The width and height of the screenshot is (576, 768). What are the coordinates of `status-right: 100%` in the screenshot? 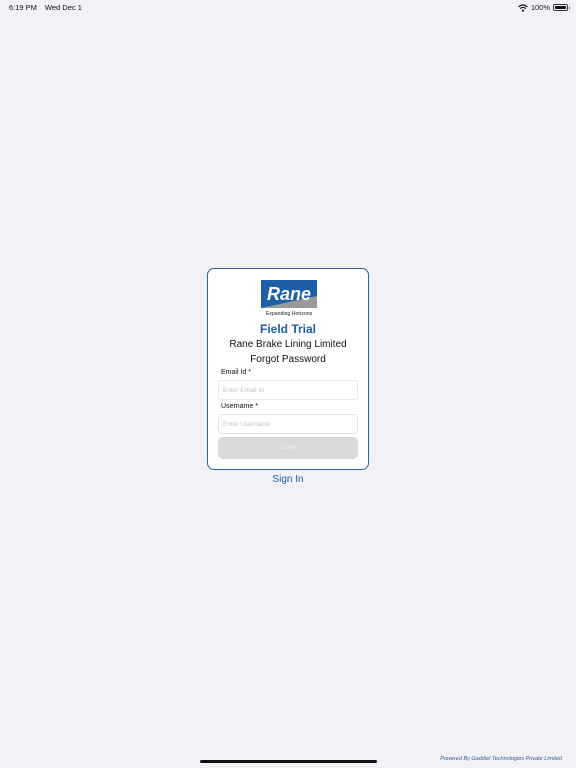 It's located at (543, 7).